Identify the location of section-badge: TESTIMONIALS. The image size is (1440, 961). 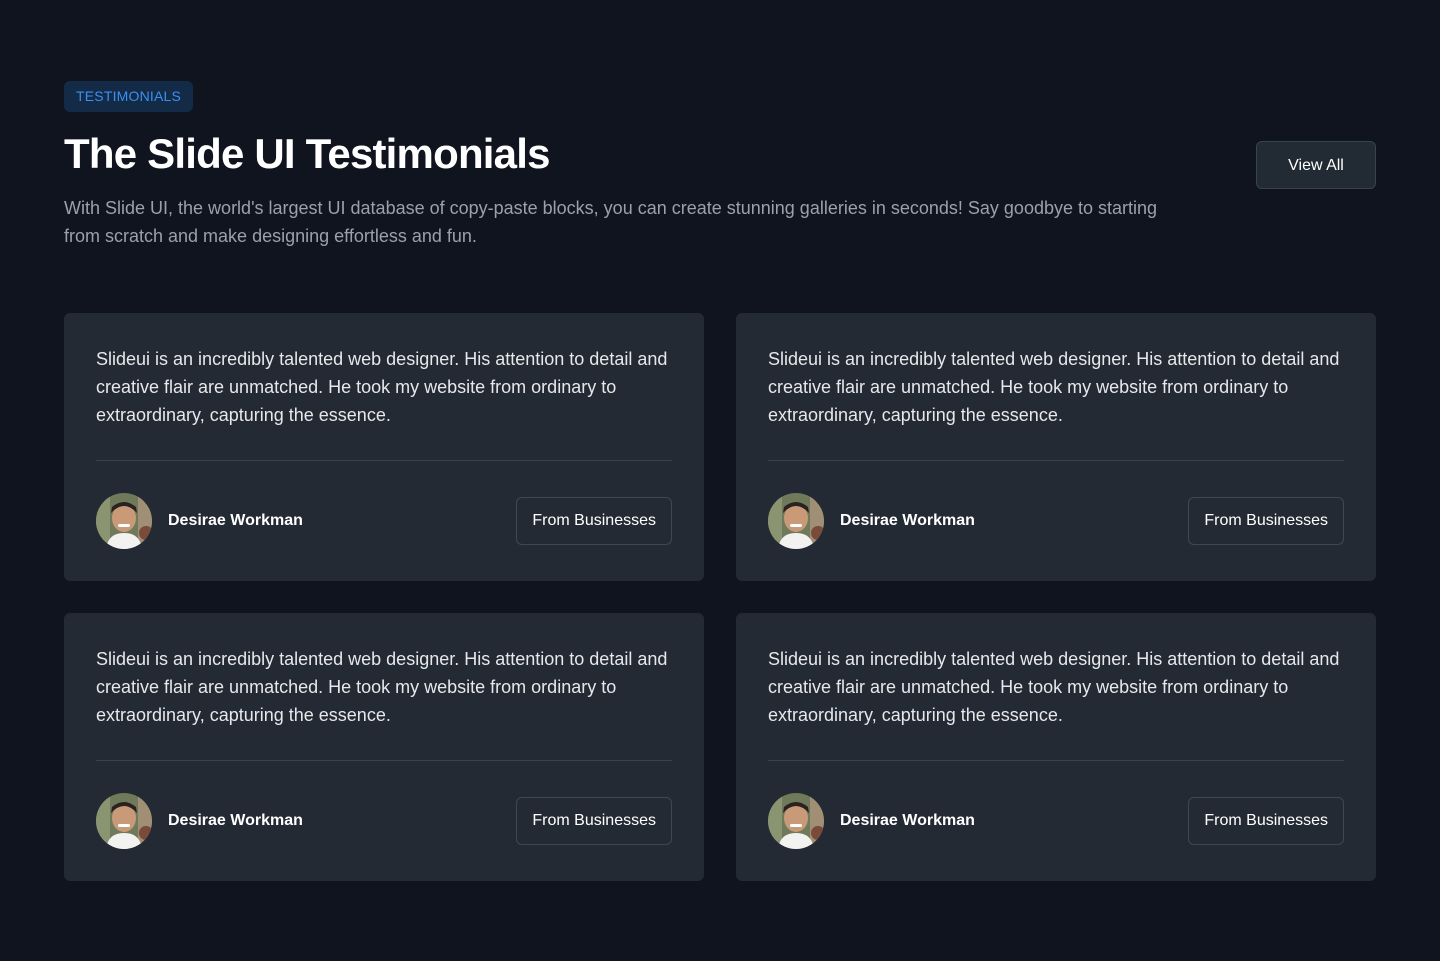
(129, 96).